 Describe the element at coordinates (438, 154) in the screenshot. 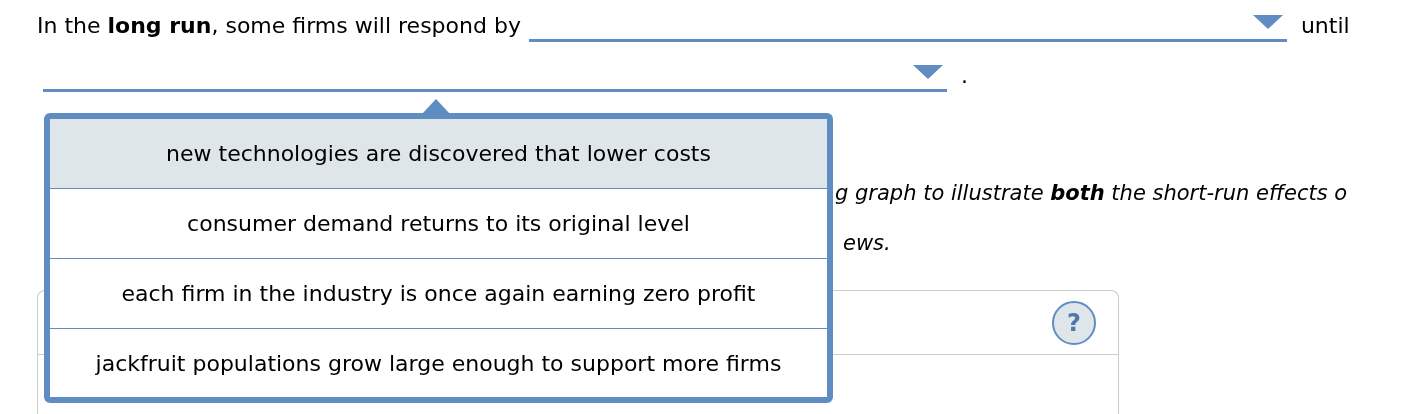

I see `menu-option: new technologies are discovered that lower costs` at that location.